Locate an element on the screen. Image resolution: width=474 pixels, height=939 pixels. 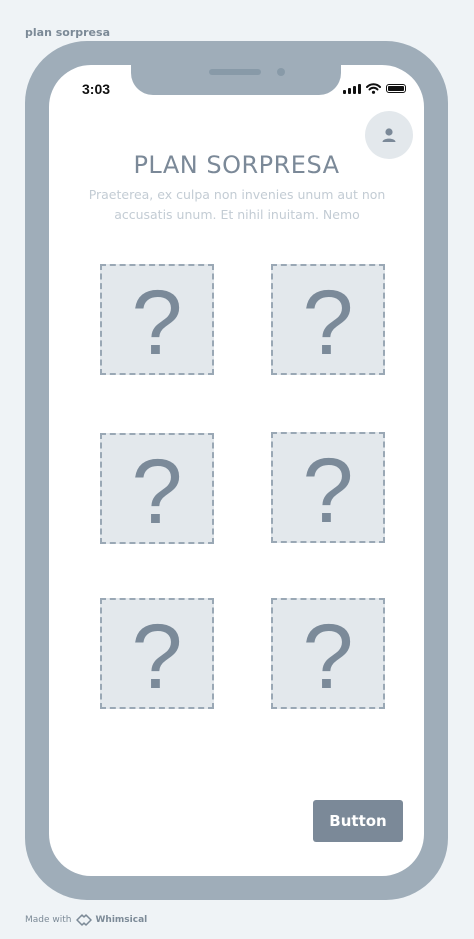
frame-title: plan sorpresa is located at coordinates (67, 32).